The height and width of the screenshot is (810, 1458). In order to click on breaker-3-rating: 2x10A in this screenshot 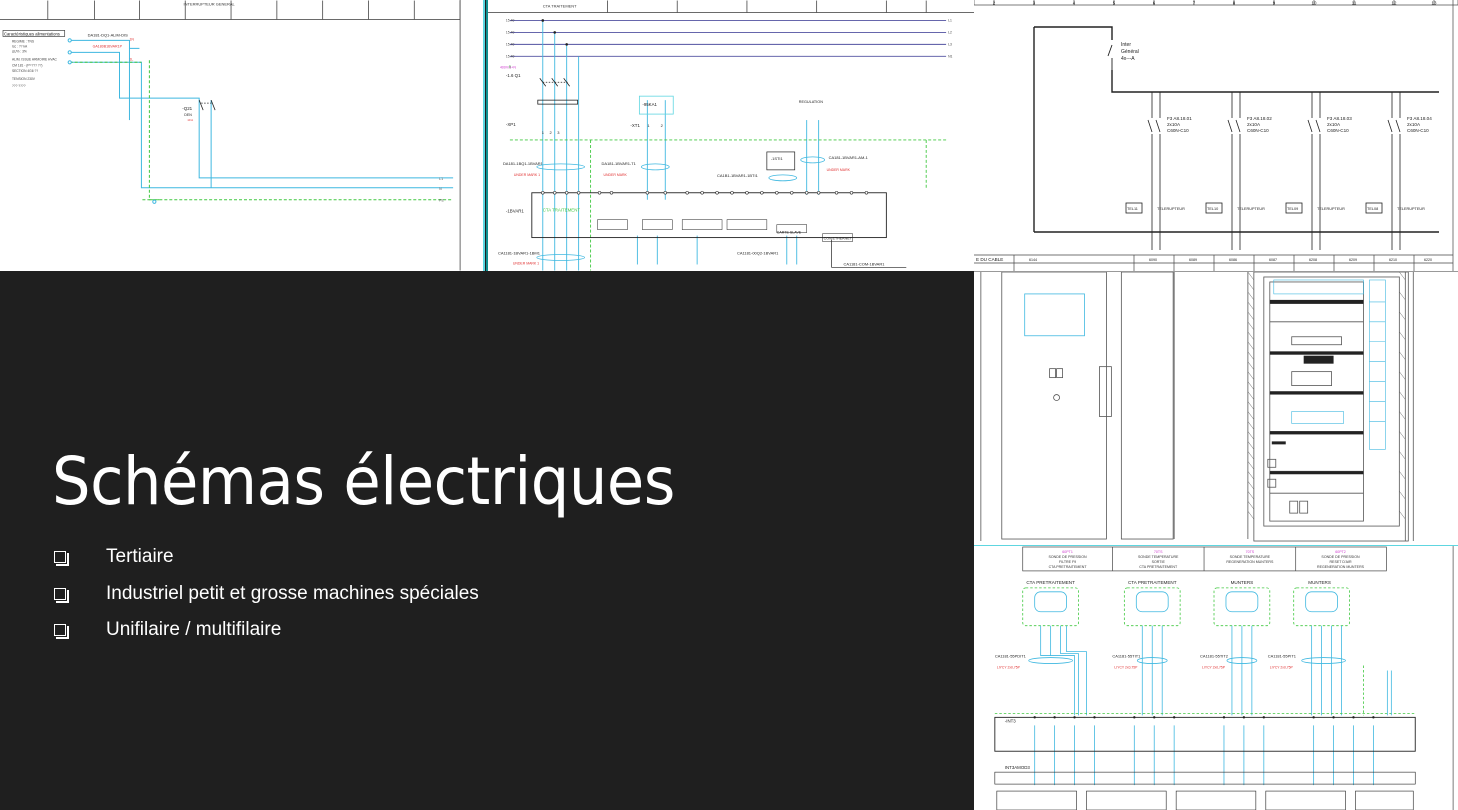, I will do `click(1334, 124)`.